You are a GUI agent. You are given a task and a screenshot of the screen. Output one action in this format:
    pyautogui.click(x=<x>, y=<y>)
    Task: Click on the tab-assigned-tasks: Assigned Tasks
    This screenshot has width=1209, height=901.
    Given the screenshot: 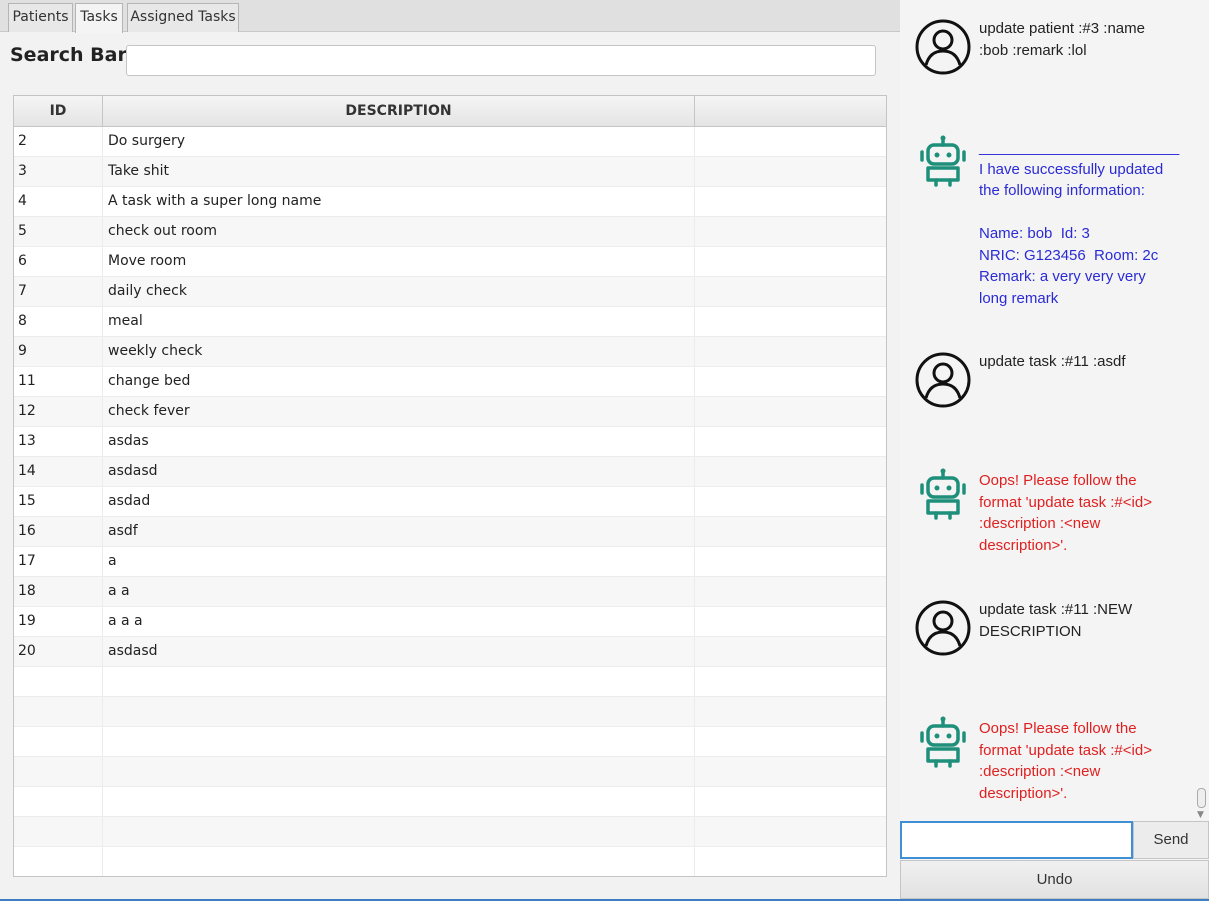 What is the action you would take?
    pyautogui.click(x=183, y=17)
    